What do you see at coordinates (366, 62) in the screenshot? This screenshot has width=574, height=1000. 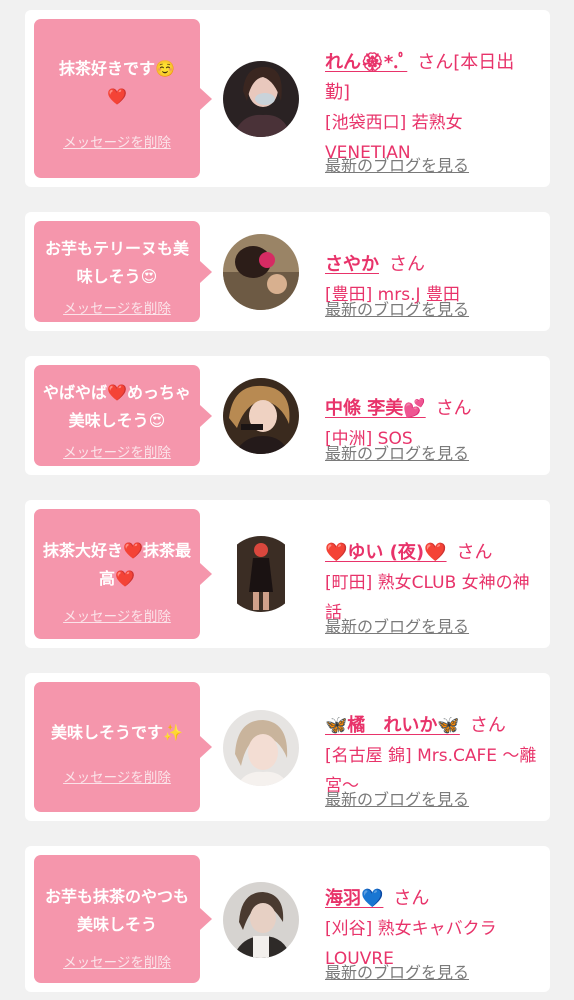 I see `sender-name: れん🏵*.ﾟ` at bounding box center [366, 62].